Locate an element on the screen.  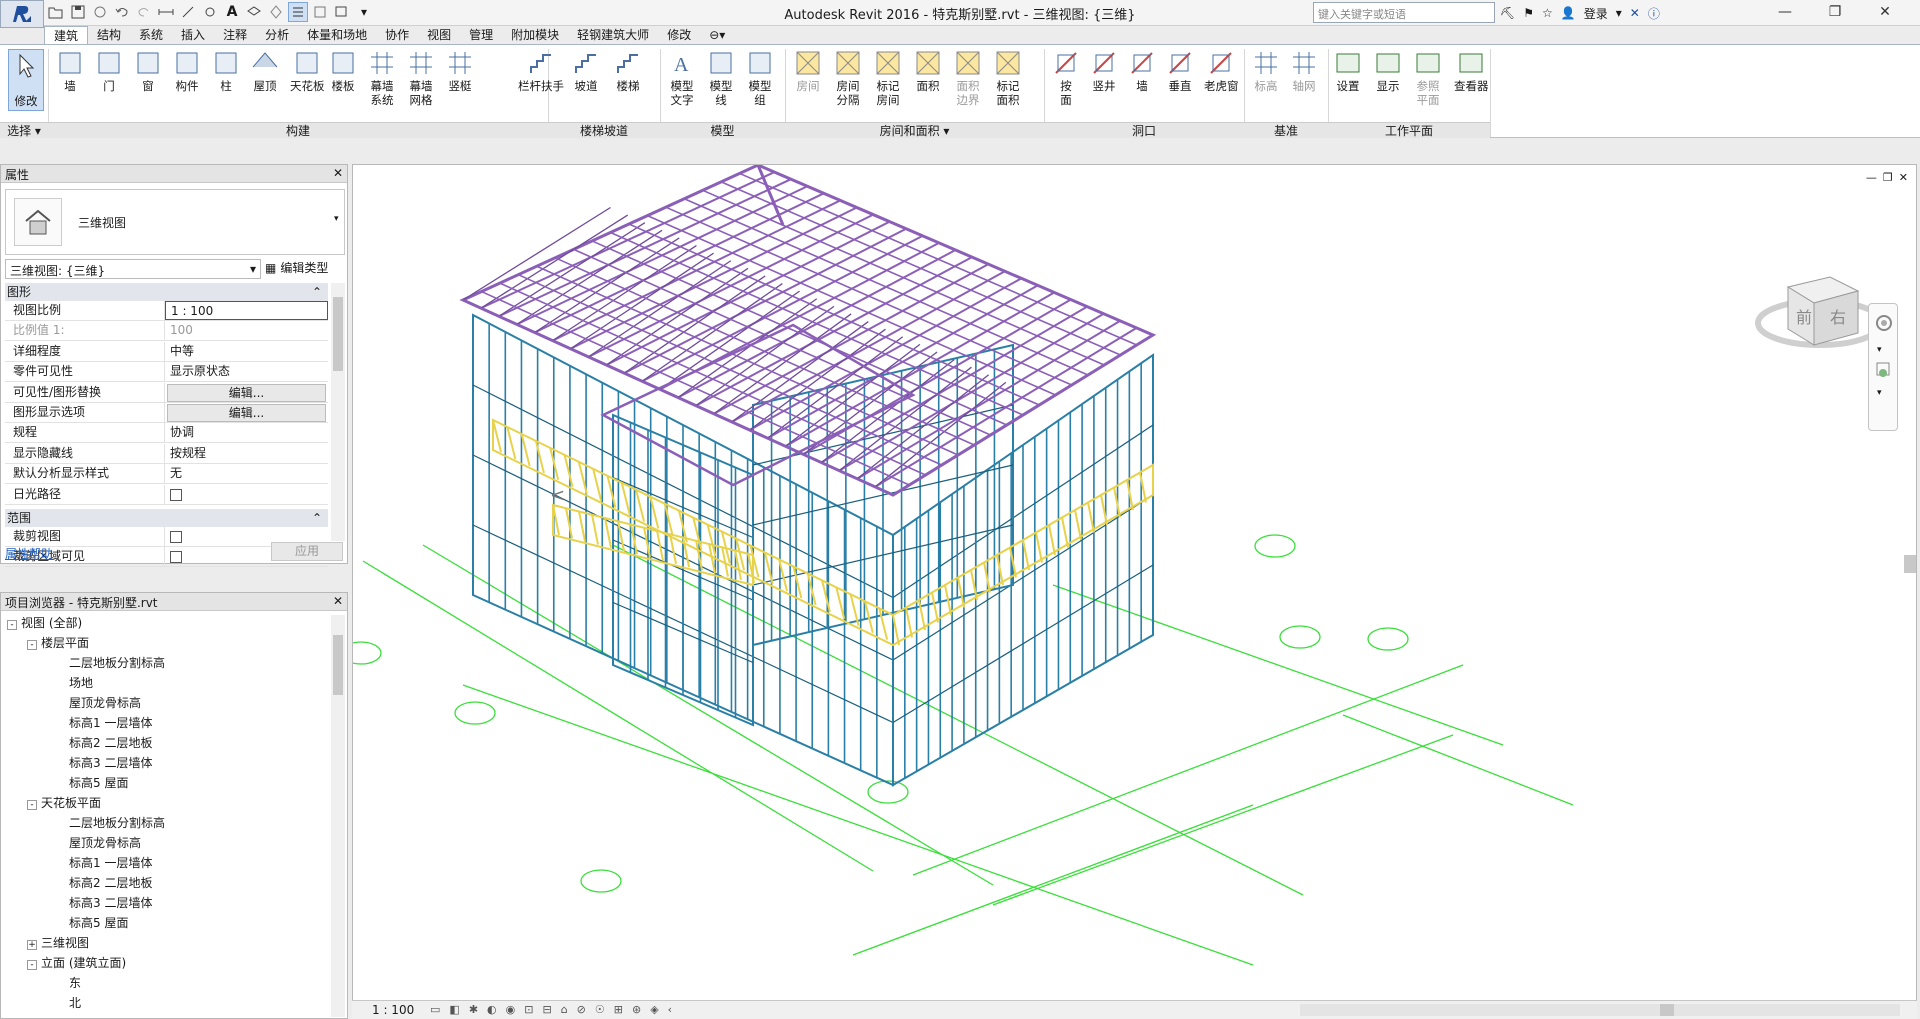
stair-button-1: 坡道 is located at coordinates (586, 71).